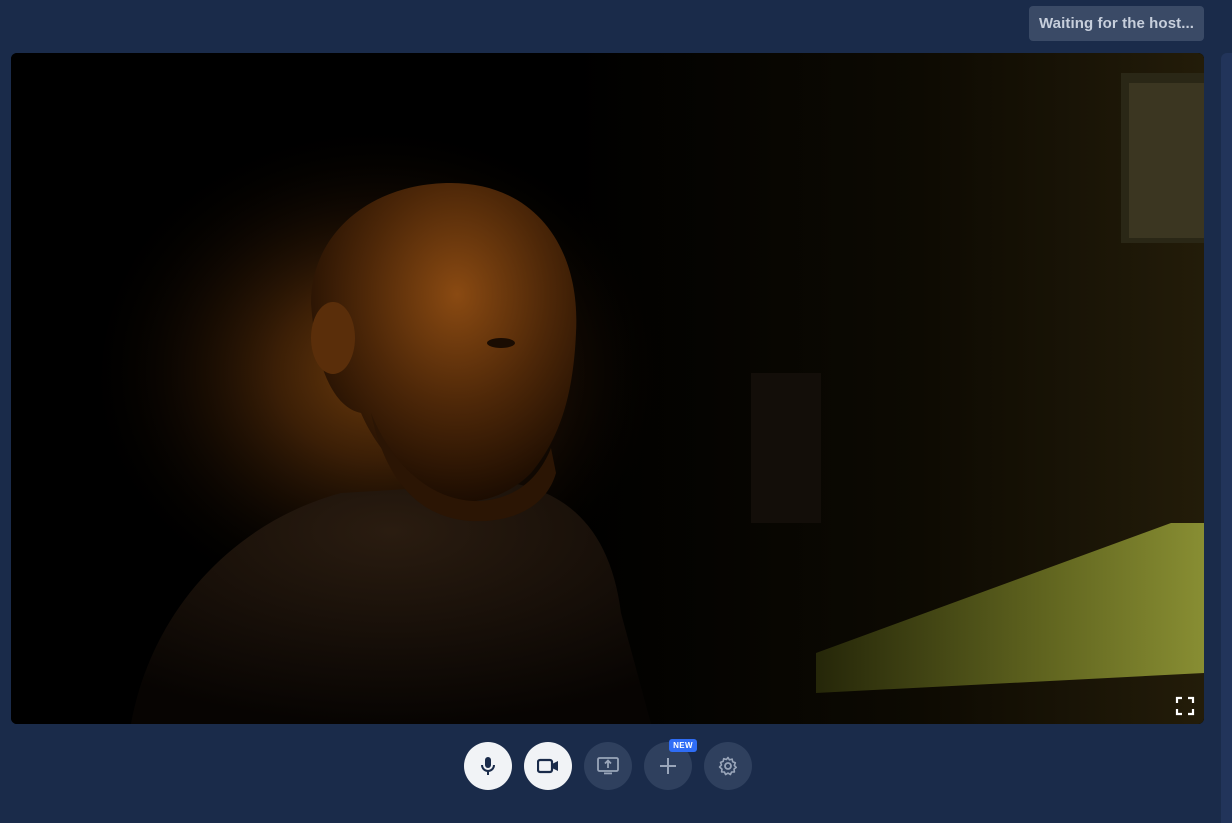 This screenshot has width=1232, height=823. What do you see at coordinates (683, 745) in the screenshot?
I see `new-badge: NEW` at bounding box center [683, 745].